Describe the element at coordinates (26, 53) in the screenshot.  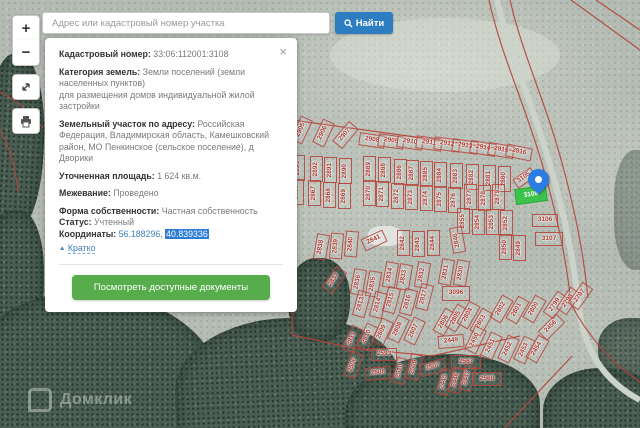
I see `zoom-out-button: −` at that location.